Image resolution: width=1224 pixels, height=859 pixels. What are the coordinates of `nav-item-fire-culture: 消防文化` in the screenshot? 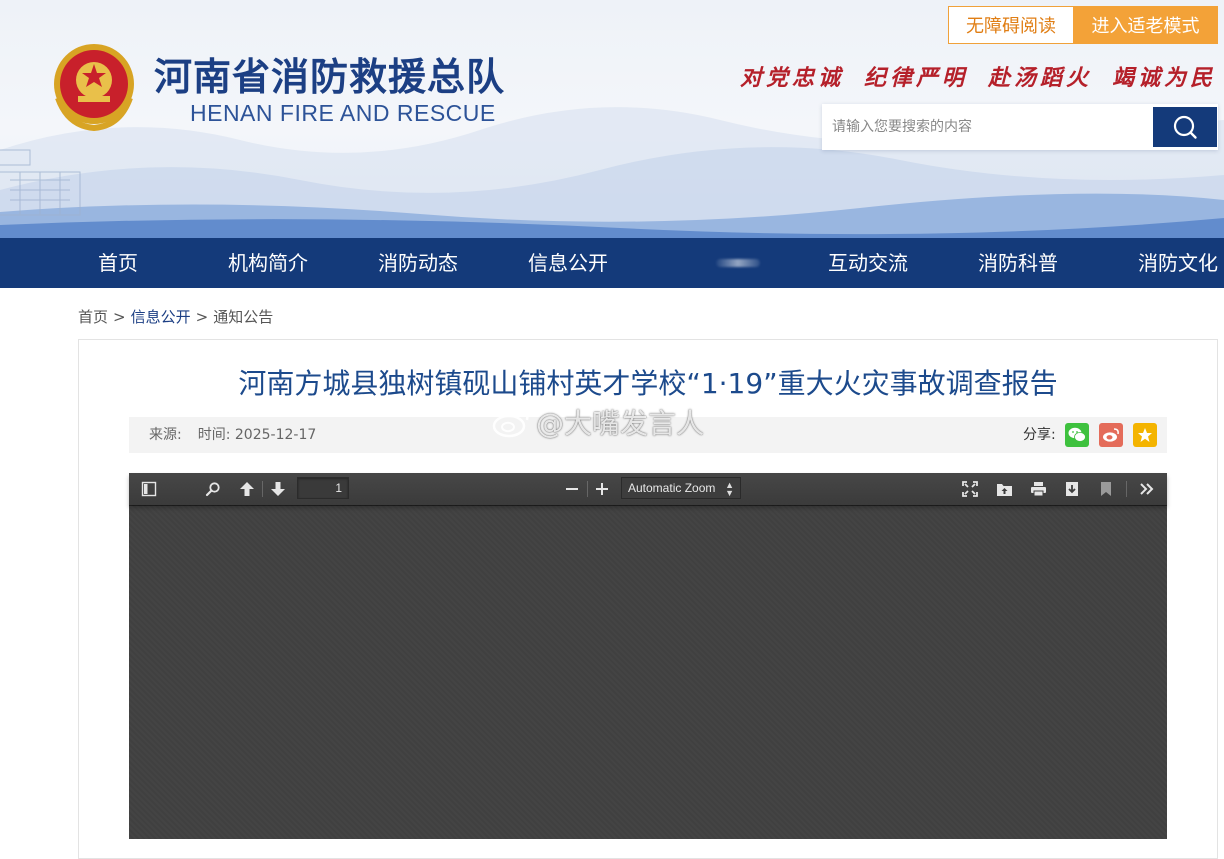 It's located at (1178, 263).